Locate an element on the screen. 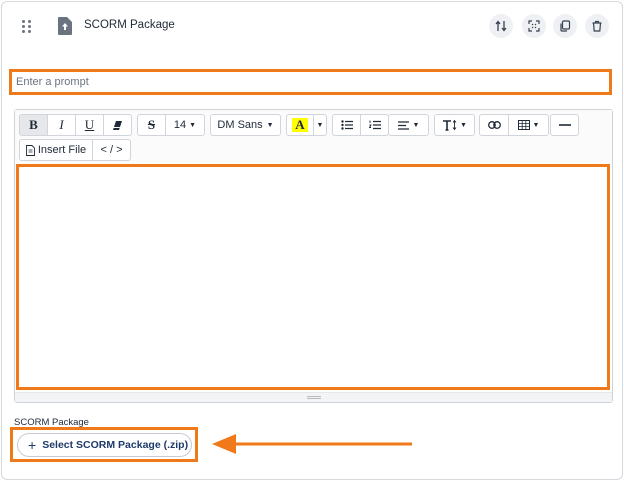 The width and height of the screenshot is (624, 481). text-color-dropdown: ▼ is located at coordinates (320, 125).